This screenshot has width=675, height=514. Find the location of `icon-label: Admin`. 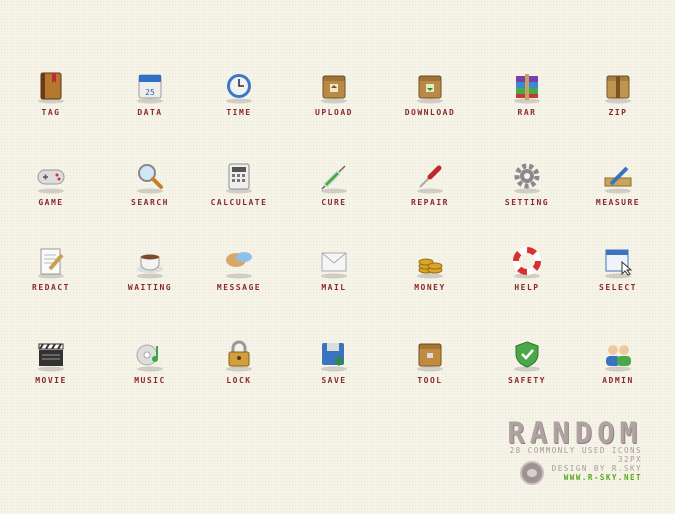

icon-label: Admin is located at coordinates (618, 380).